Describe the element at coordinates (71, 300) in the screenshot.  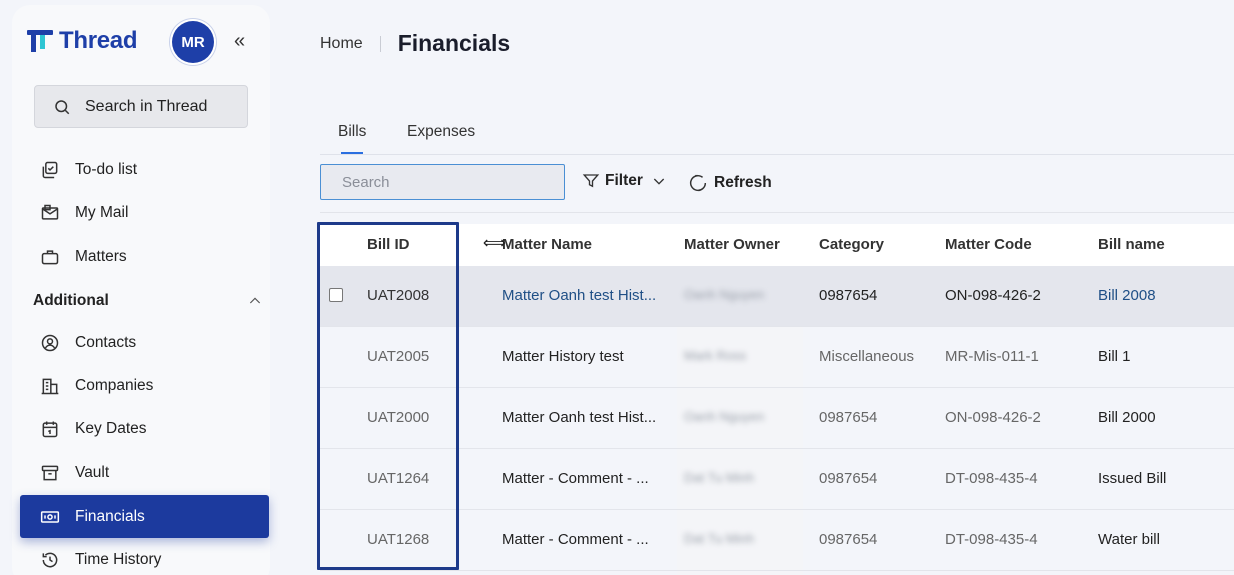
I see `section-additional-label: Additional` at that location.